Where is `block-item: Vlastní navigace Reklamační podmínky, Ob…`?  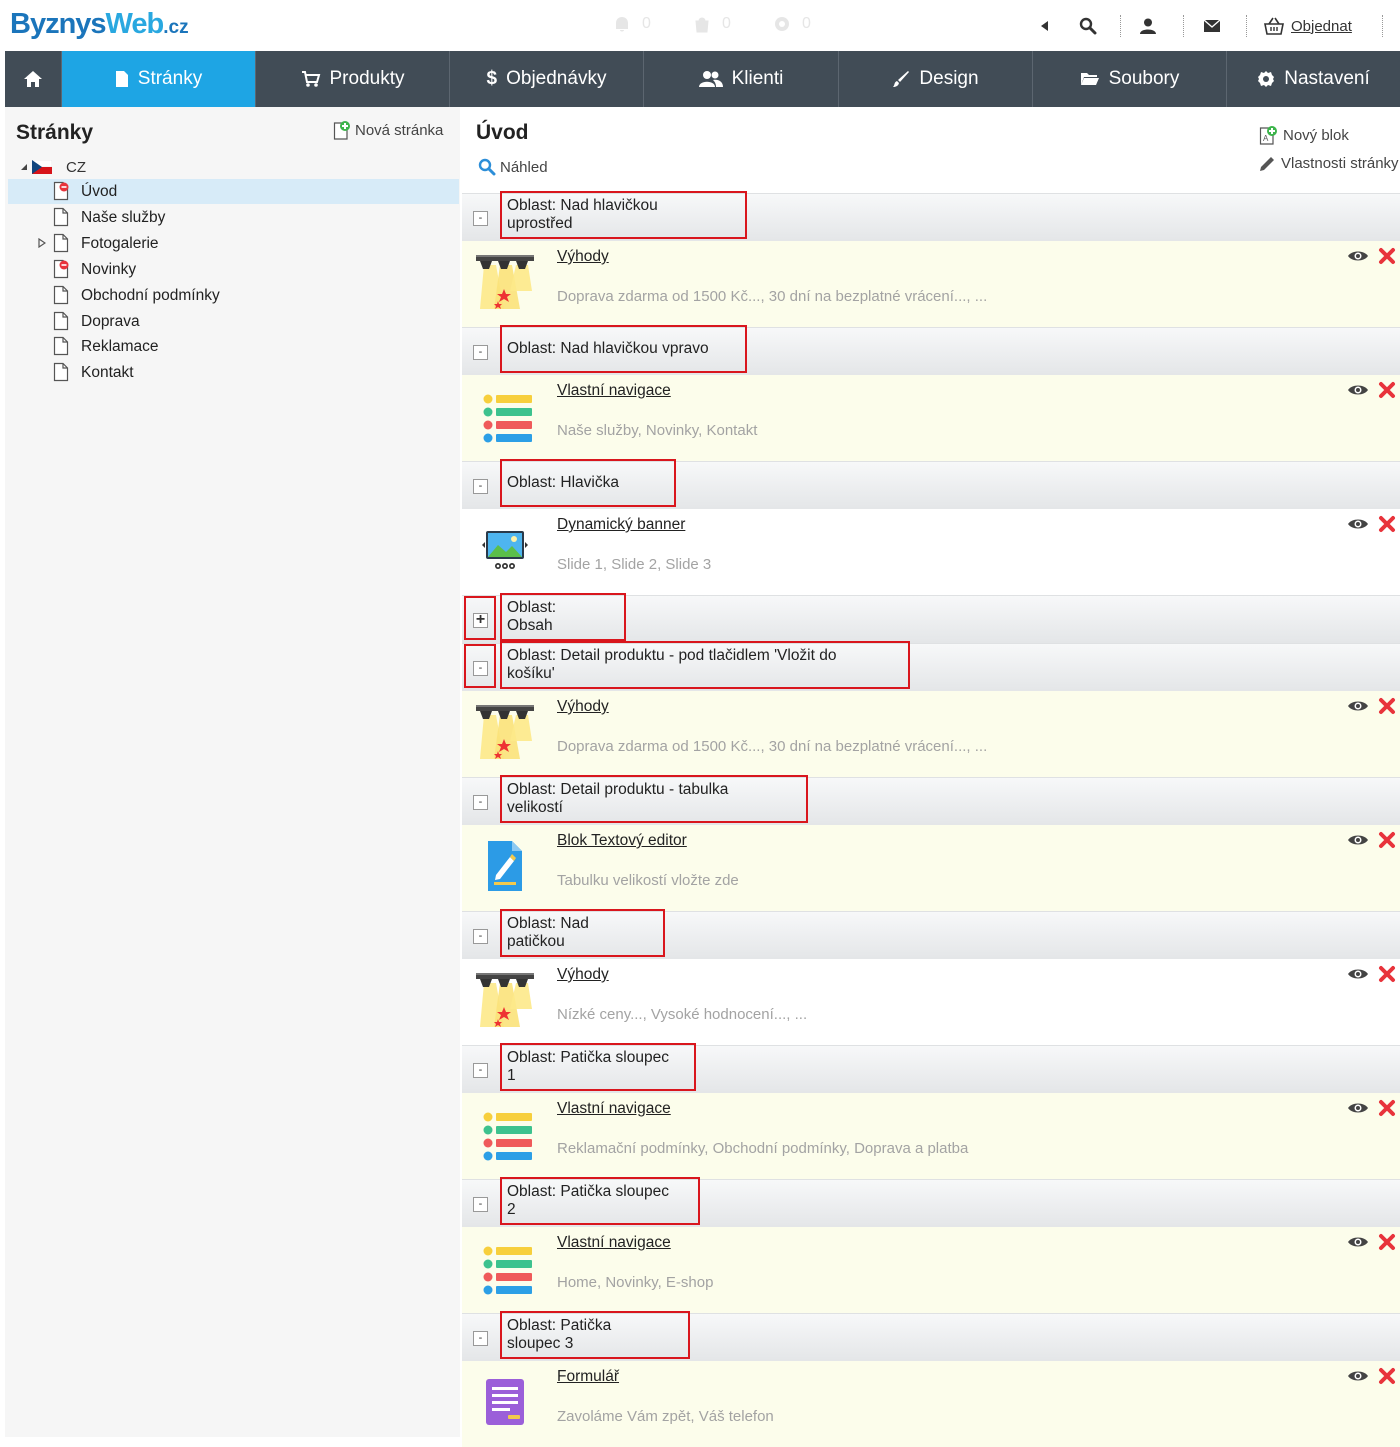 block-item: Vlastní navigace Reklamační podmínky, Ob… is located at coordinates (931, 1136).